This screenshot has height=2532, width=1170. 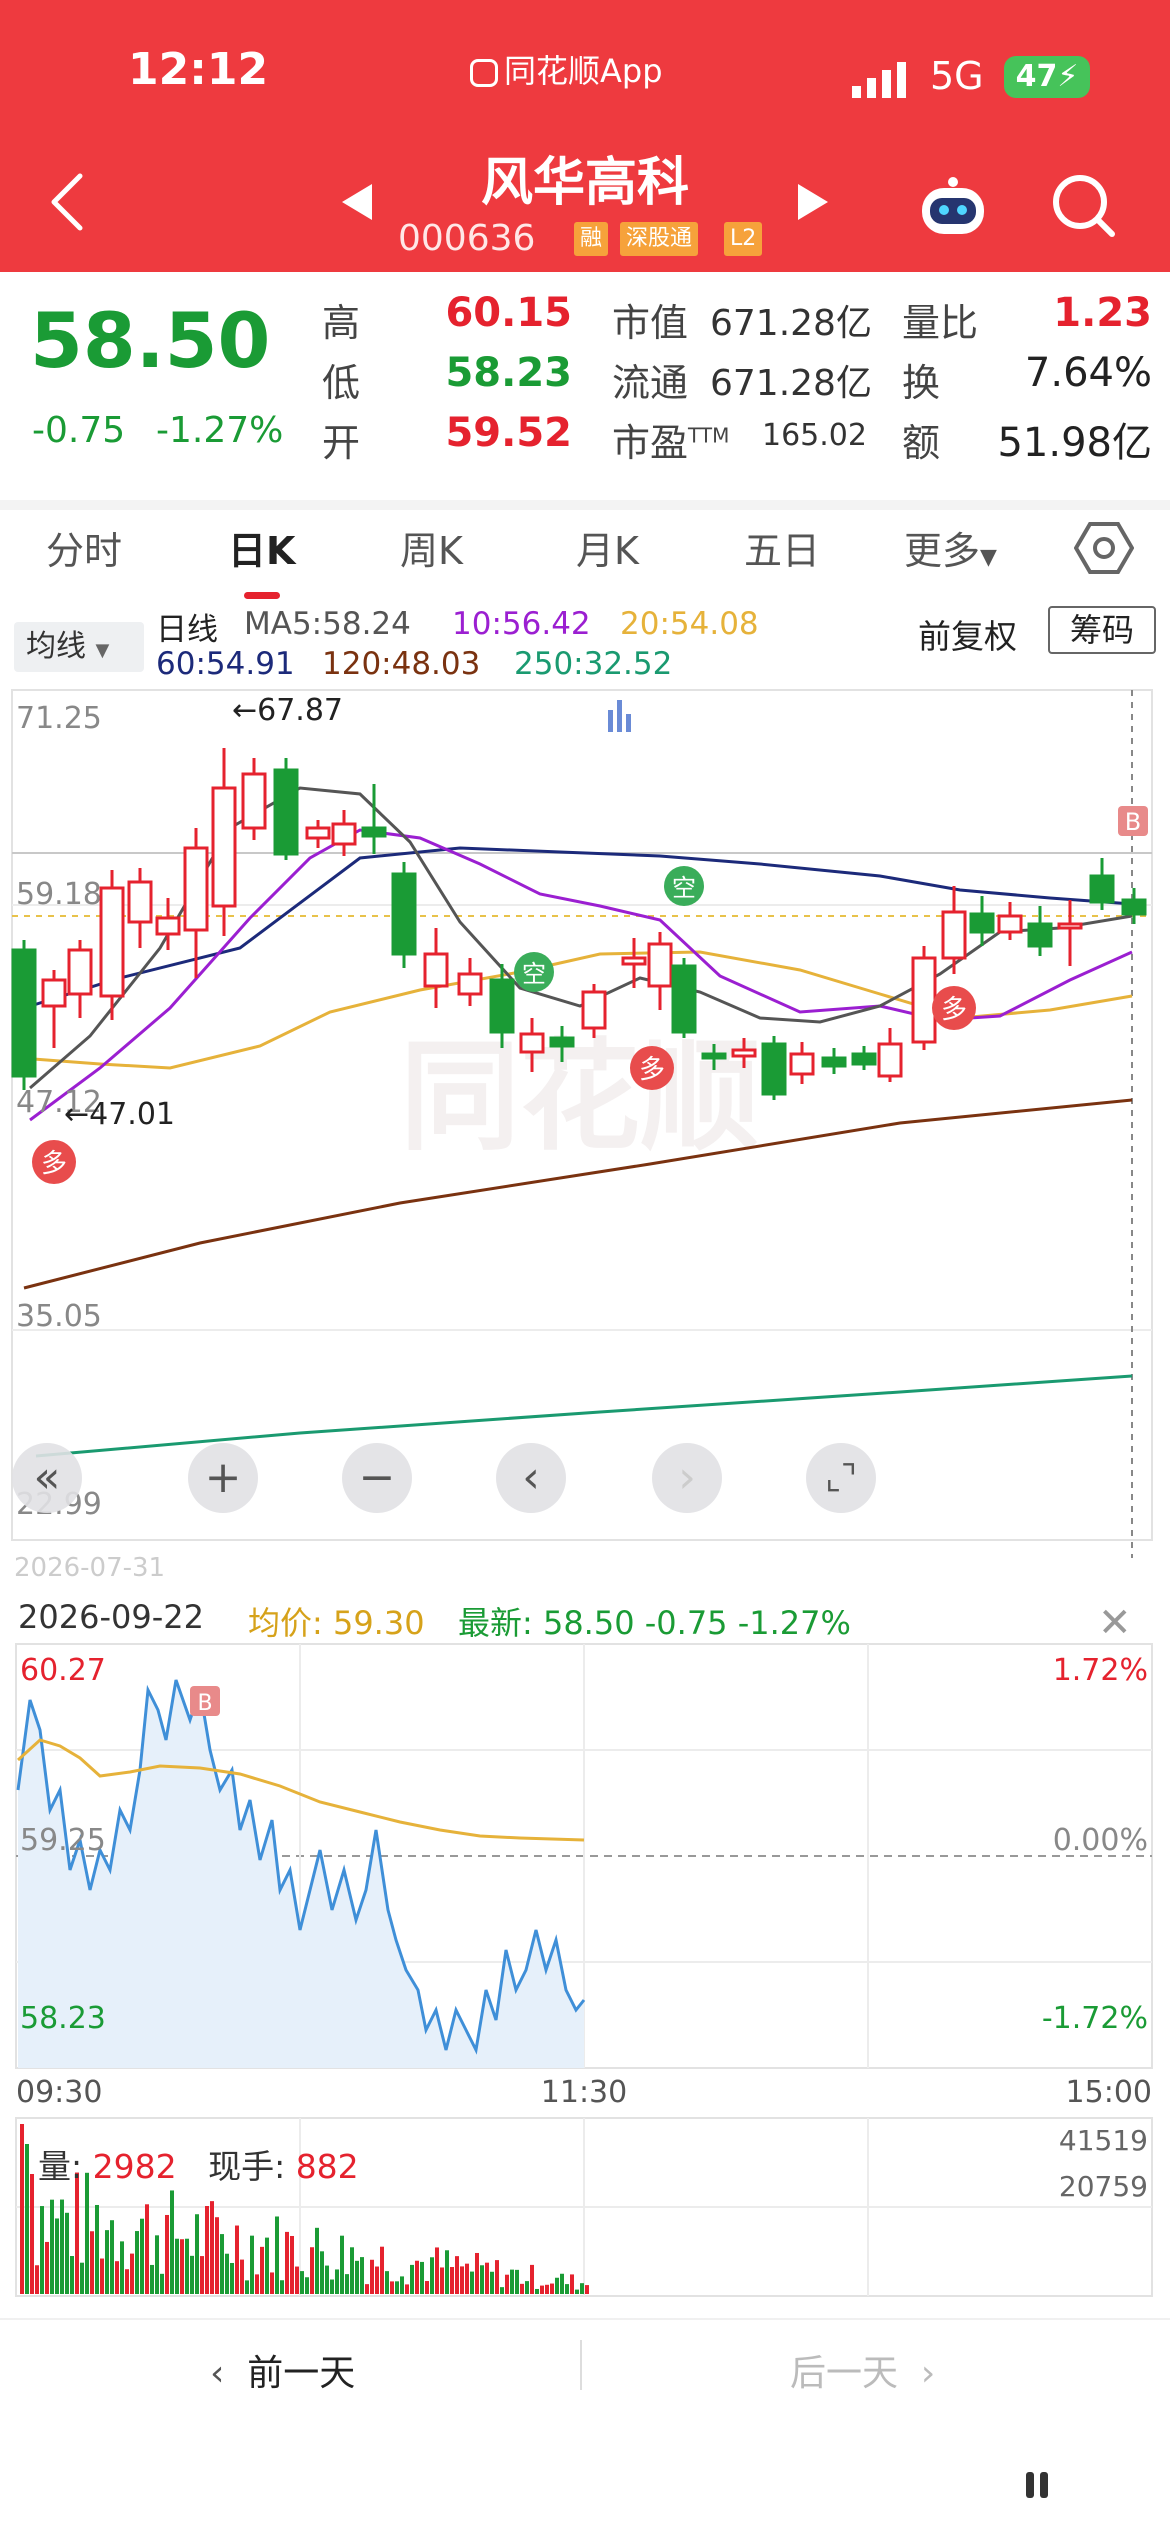 I want to click on volume-value: 2982, so click(x=134, y=2166).